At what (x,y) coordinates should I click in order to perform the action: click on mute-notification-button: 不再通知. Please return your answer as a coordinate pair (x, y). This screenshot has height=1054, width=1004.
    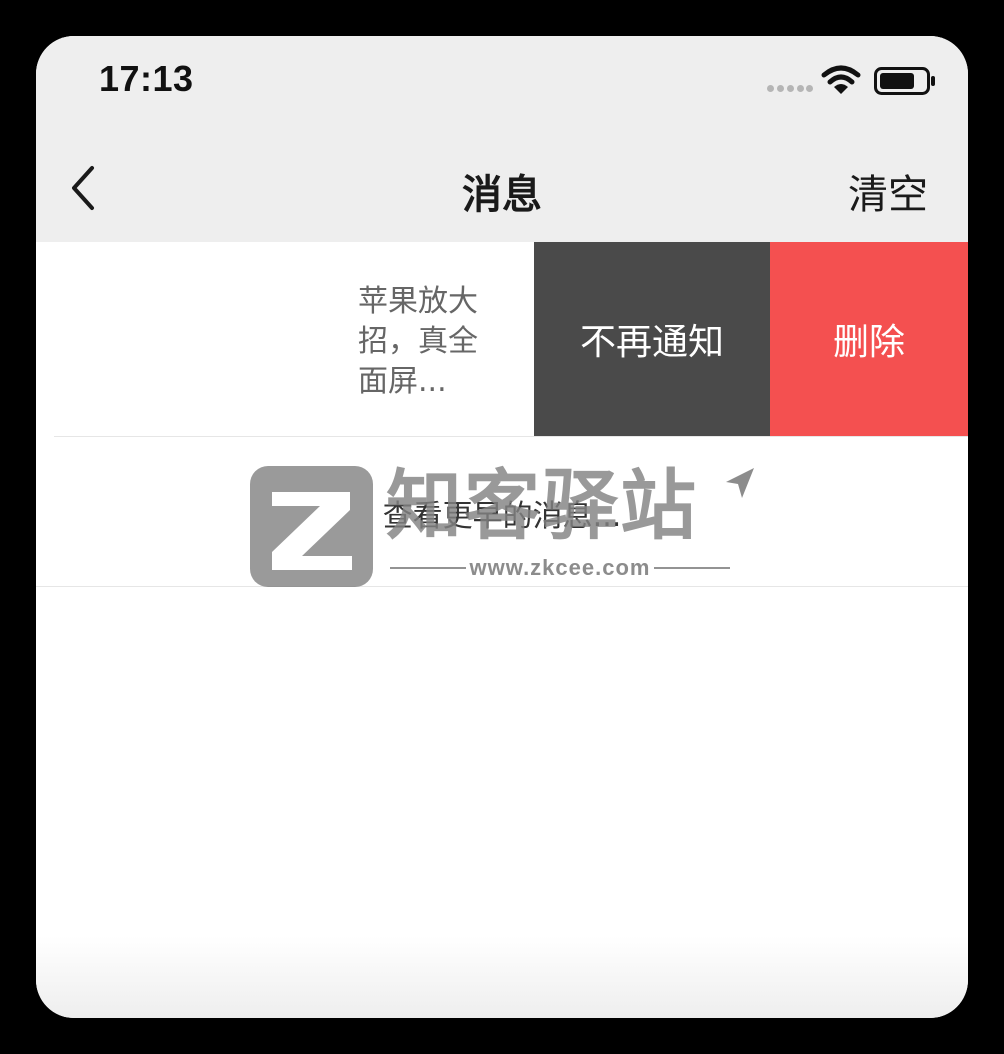
    Looking at the image, I should click on (652, 339).